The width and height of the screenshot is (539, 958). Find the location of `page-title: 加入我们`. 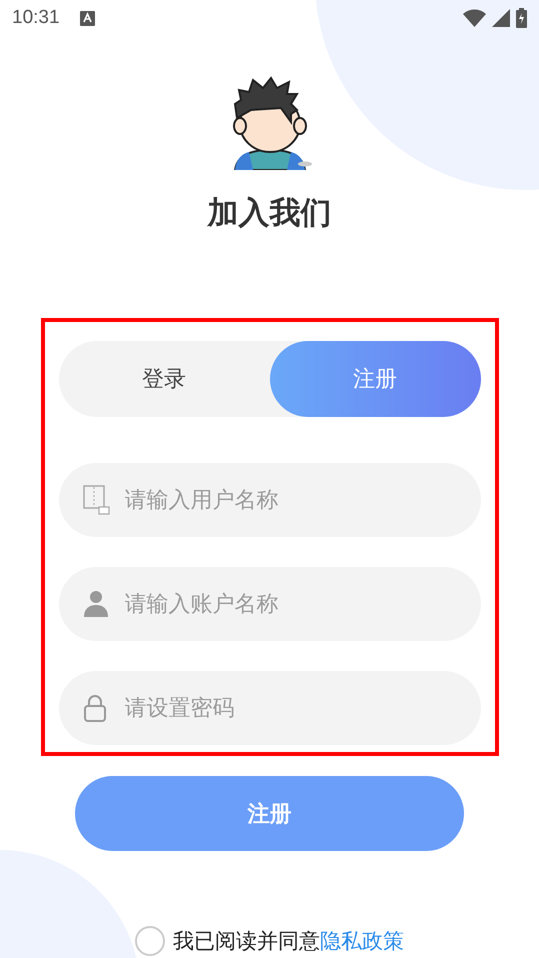

page-title: 加入我们 is located at coordinates (270, 213).